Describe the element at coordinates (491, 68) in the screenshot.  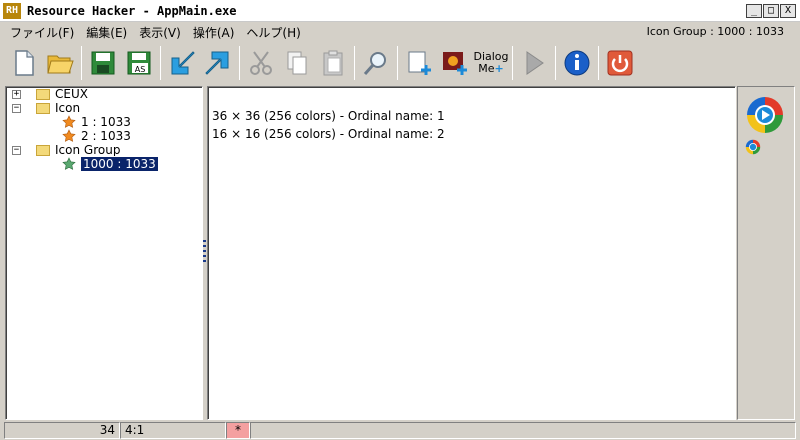
I see `dialog-menu-label-2: Me+` at that location.